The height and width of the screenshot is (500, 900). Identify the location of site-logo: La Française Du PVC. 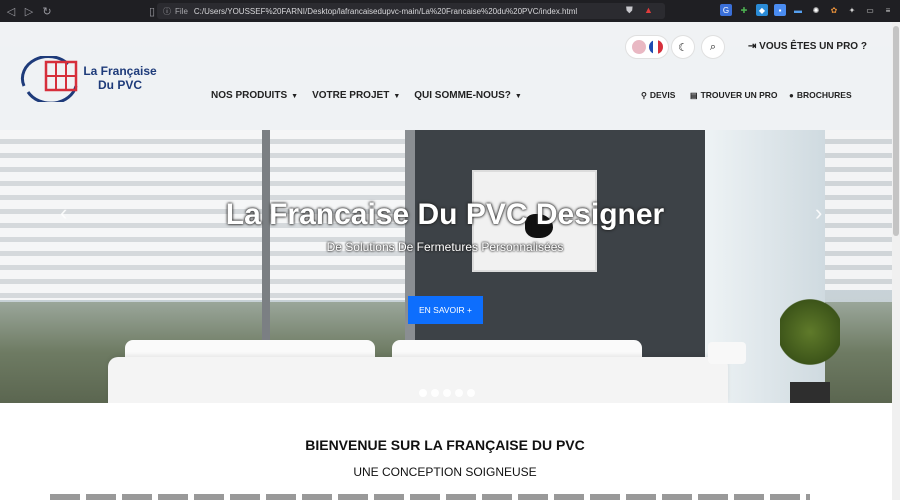
(90, 80).